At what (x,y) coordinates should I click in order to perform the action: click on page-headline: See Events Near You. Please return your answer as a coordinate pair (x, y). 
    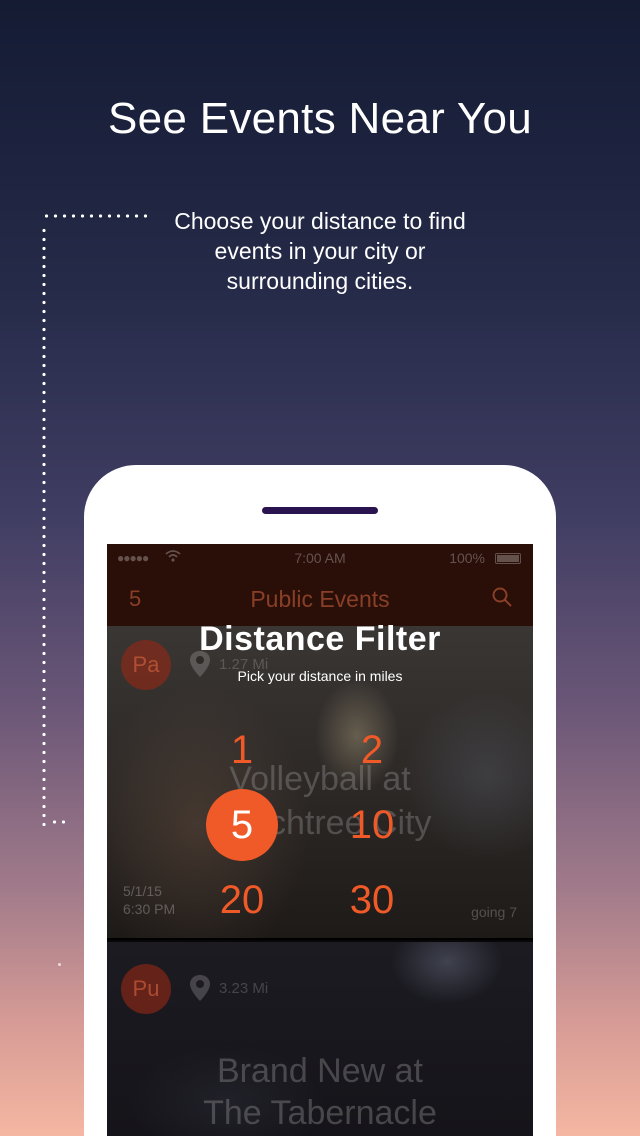
    Looking at the image, I should click on (319, 118).